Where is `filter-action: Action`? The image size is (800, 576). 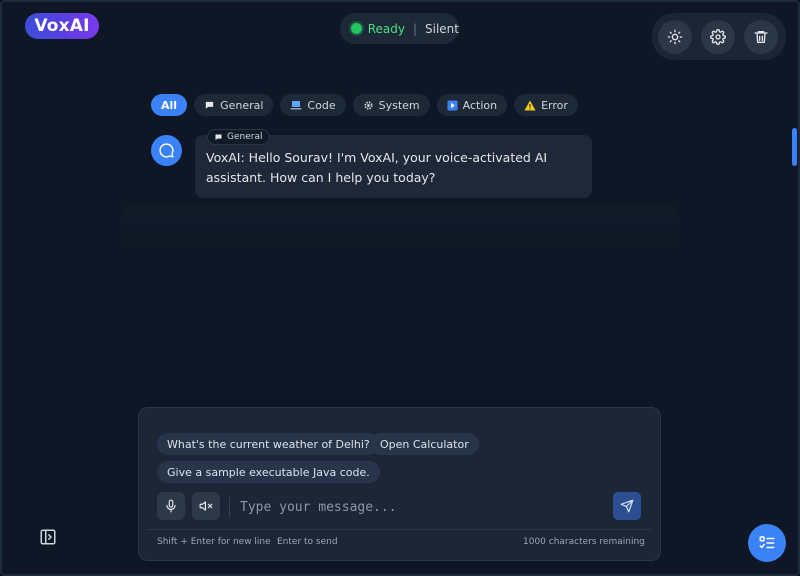 filter-action: Action is located at coordinates (472, 105).